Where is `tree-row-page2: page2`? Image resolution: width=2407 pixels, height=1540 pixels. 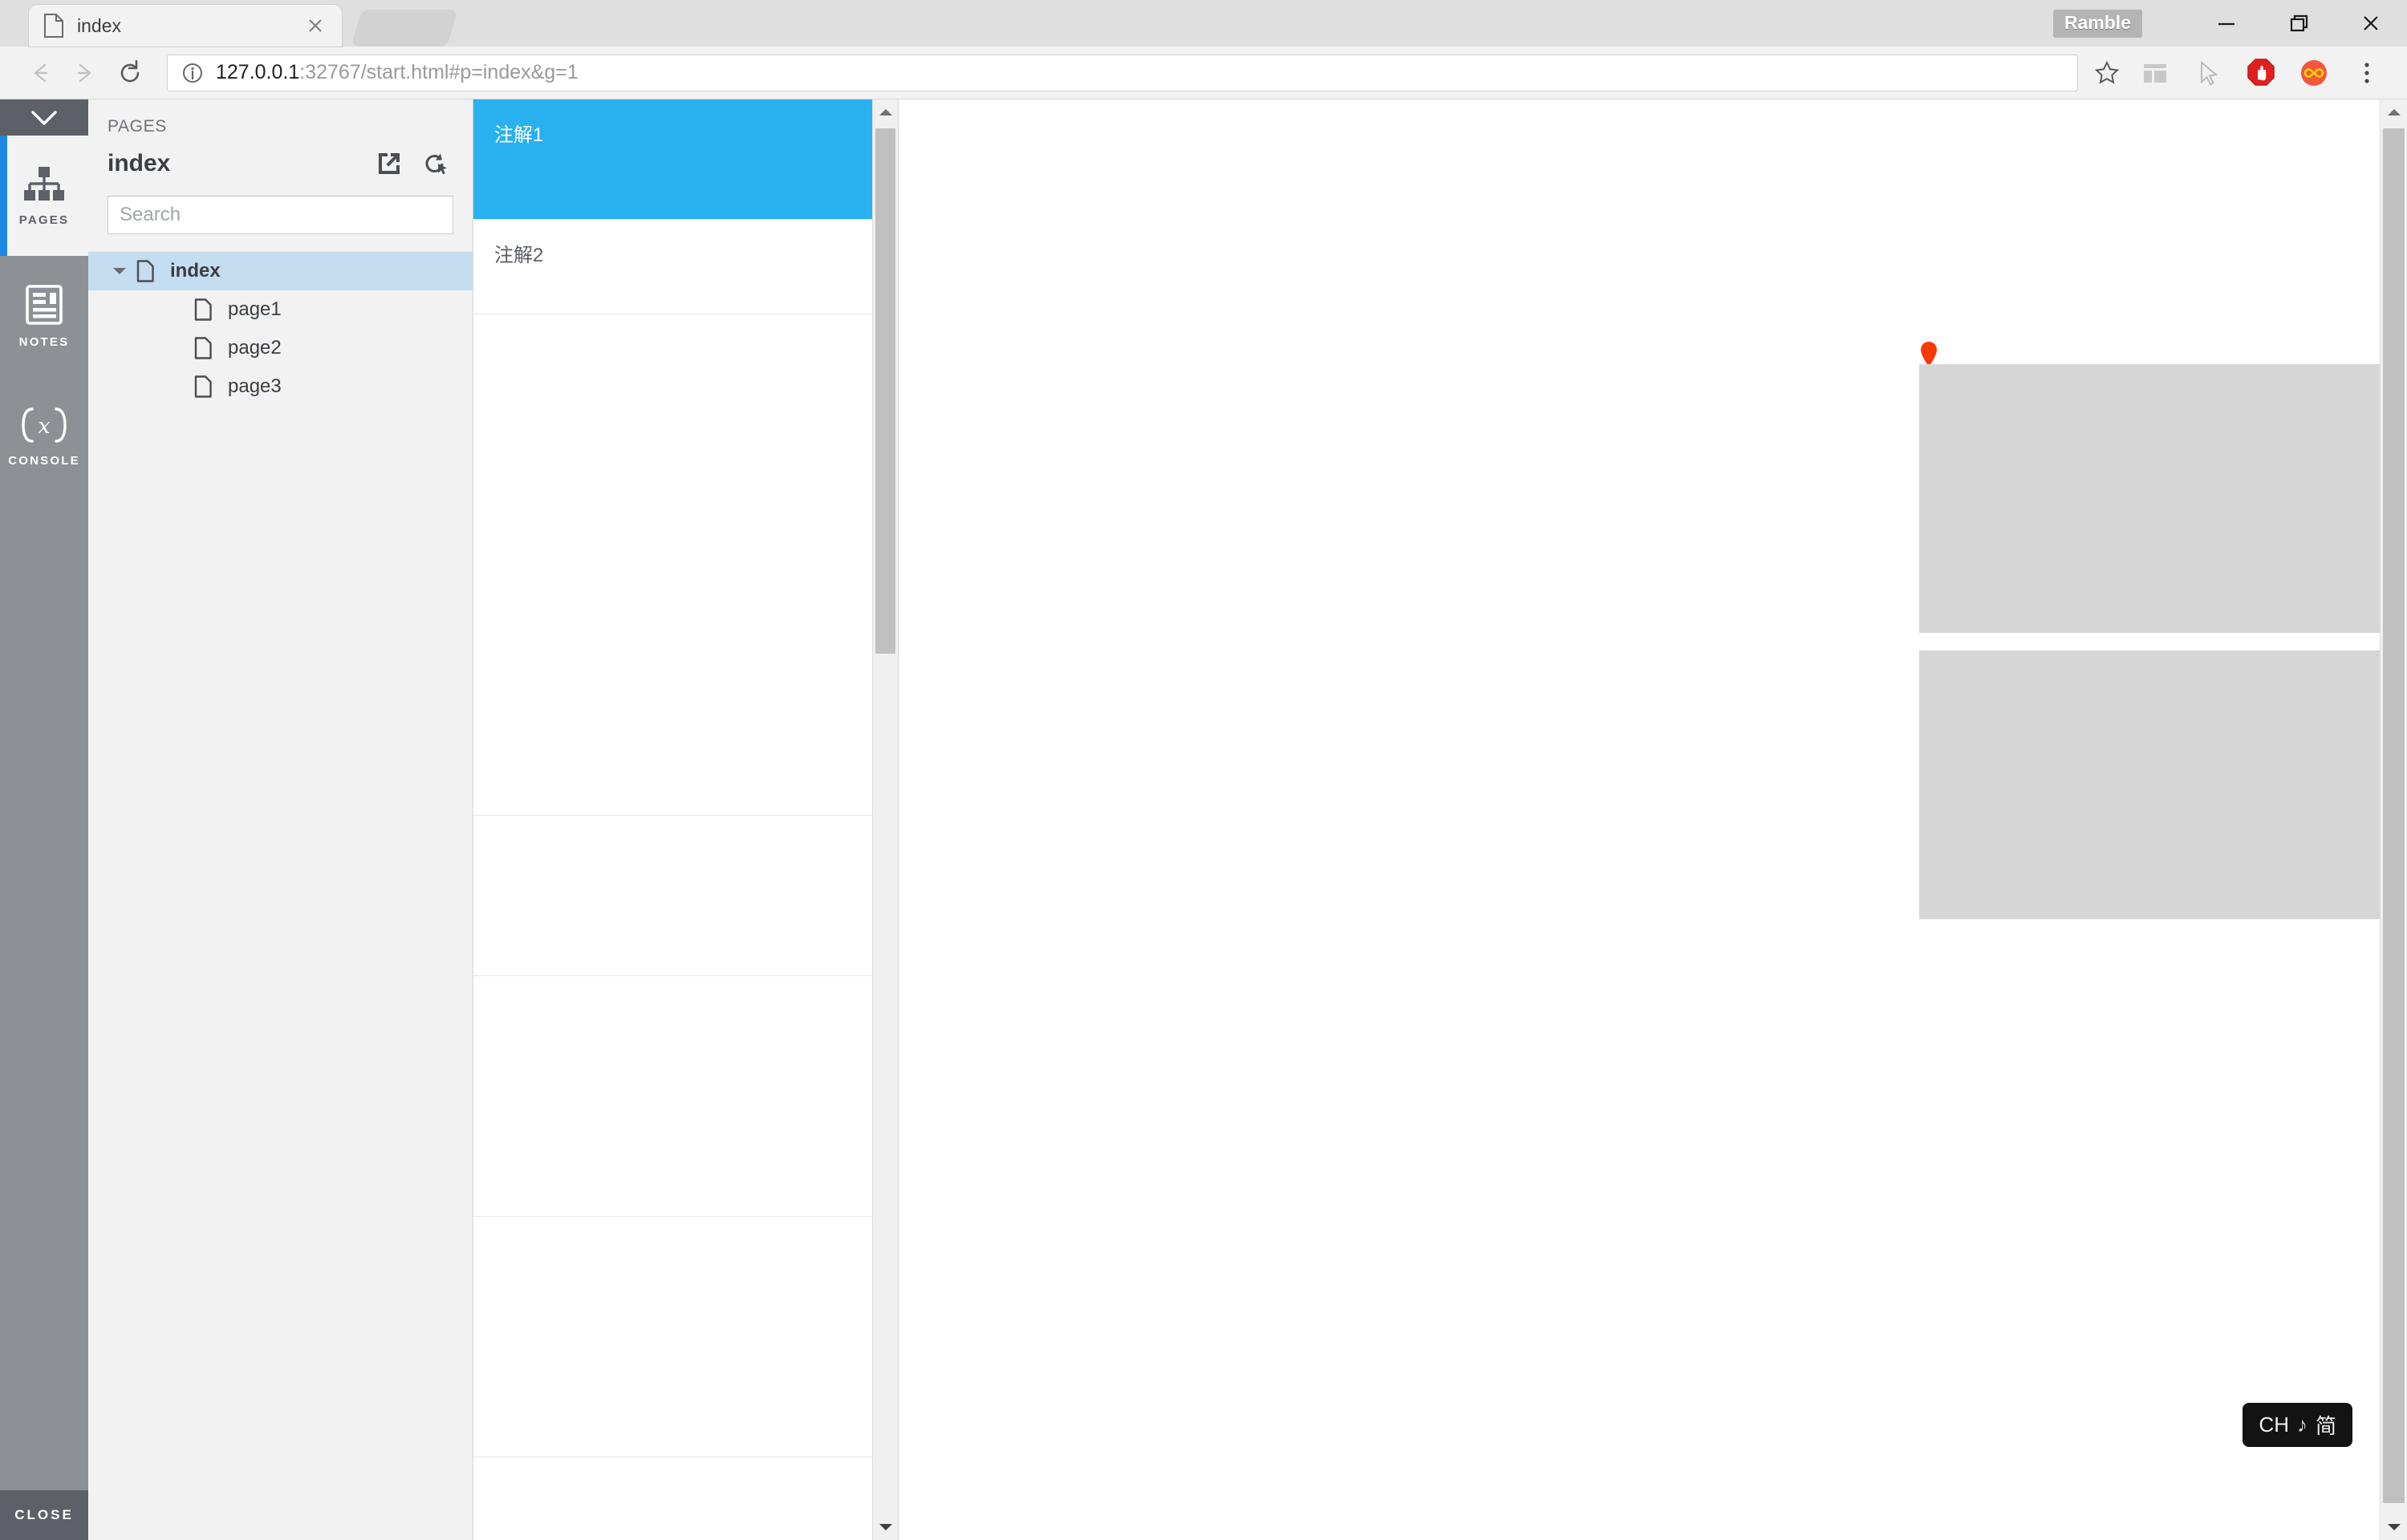
tree-row-page2: page2 is located at coordinates (280, 348).